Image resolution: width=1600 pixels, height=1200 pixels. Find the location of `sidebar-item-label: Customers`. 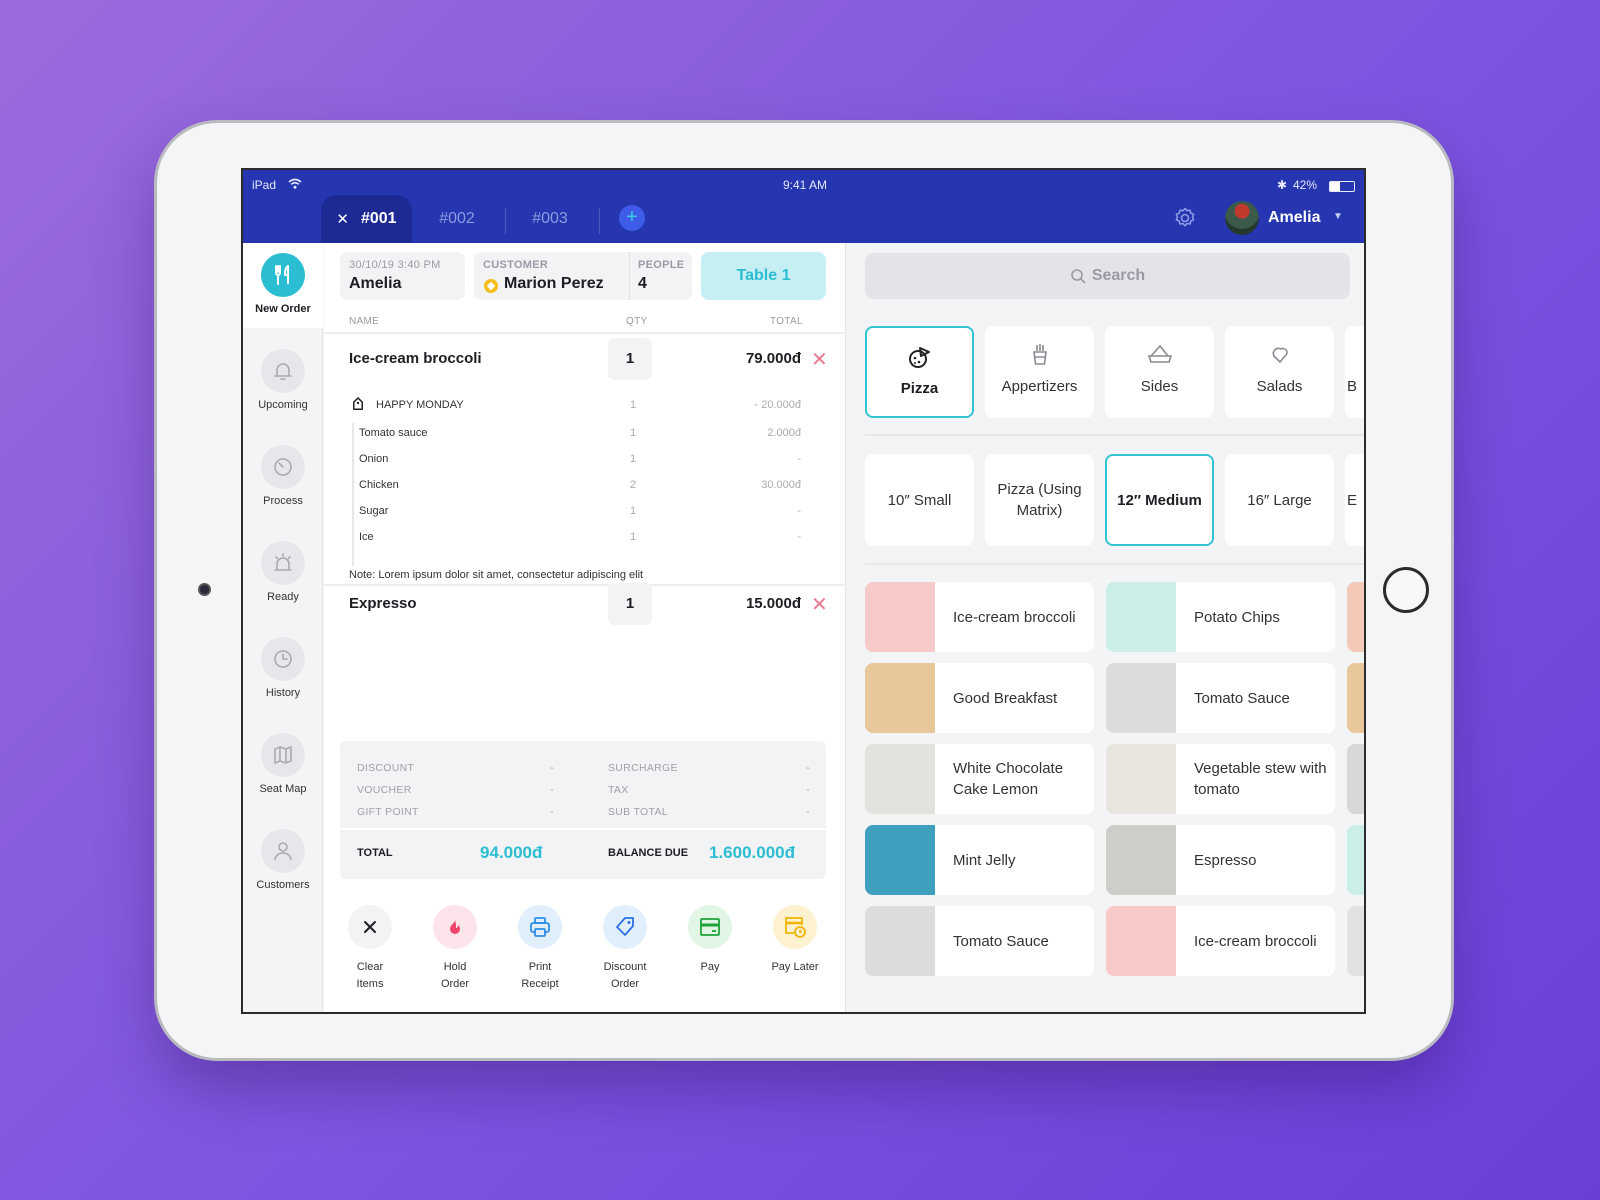

sidebar-item-label: Customers is located at coordinates (283, 885).